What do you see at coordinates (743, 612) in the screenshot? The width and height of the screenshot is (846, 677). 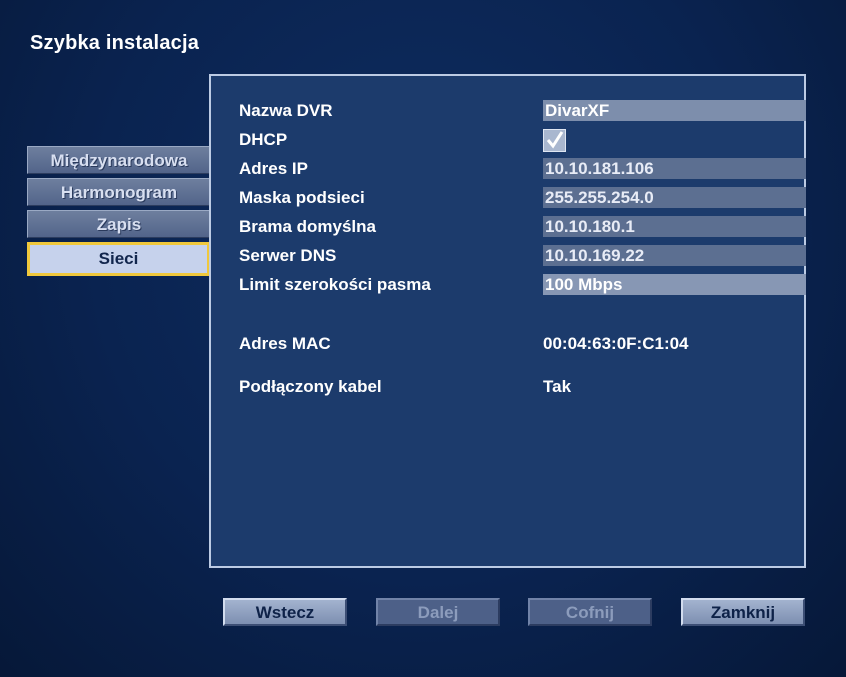 I see `close-button: Zamknij` at bounding box center [743, 612].